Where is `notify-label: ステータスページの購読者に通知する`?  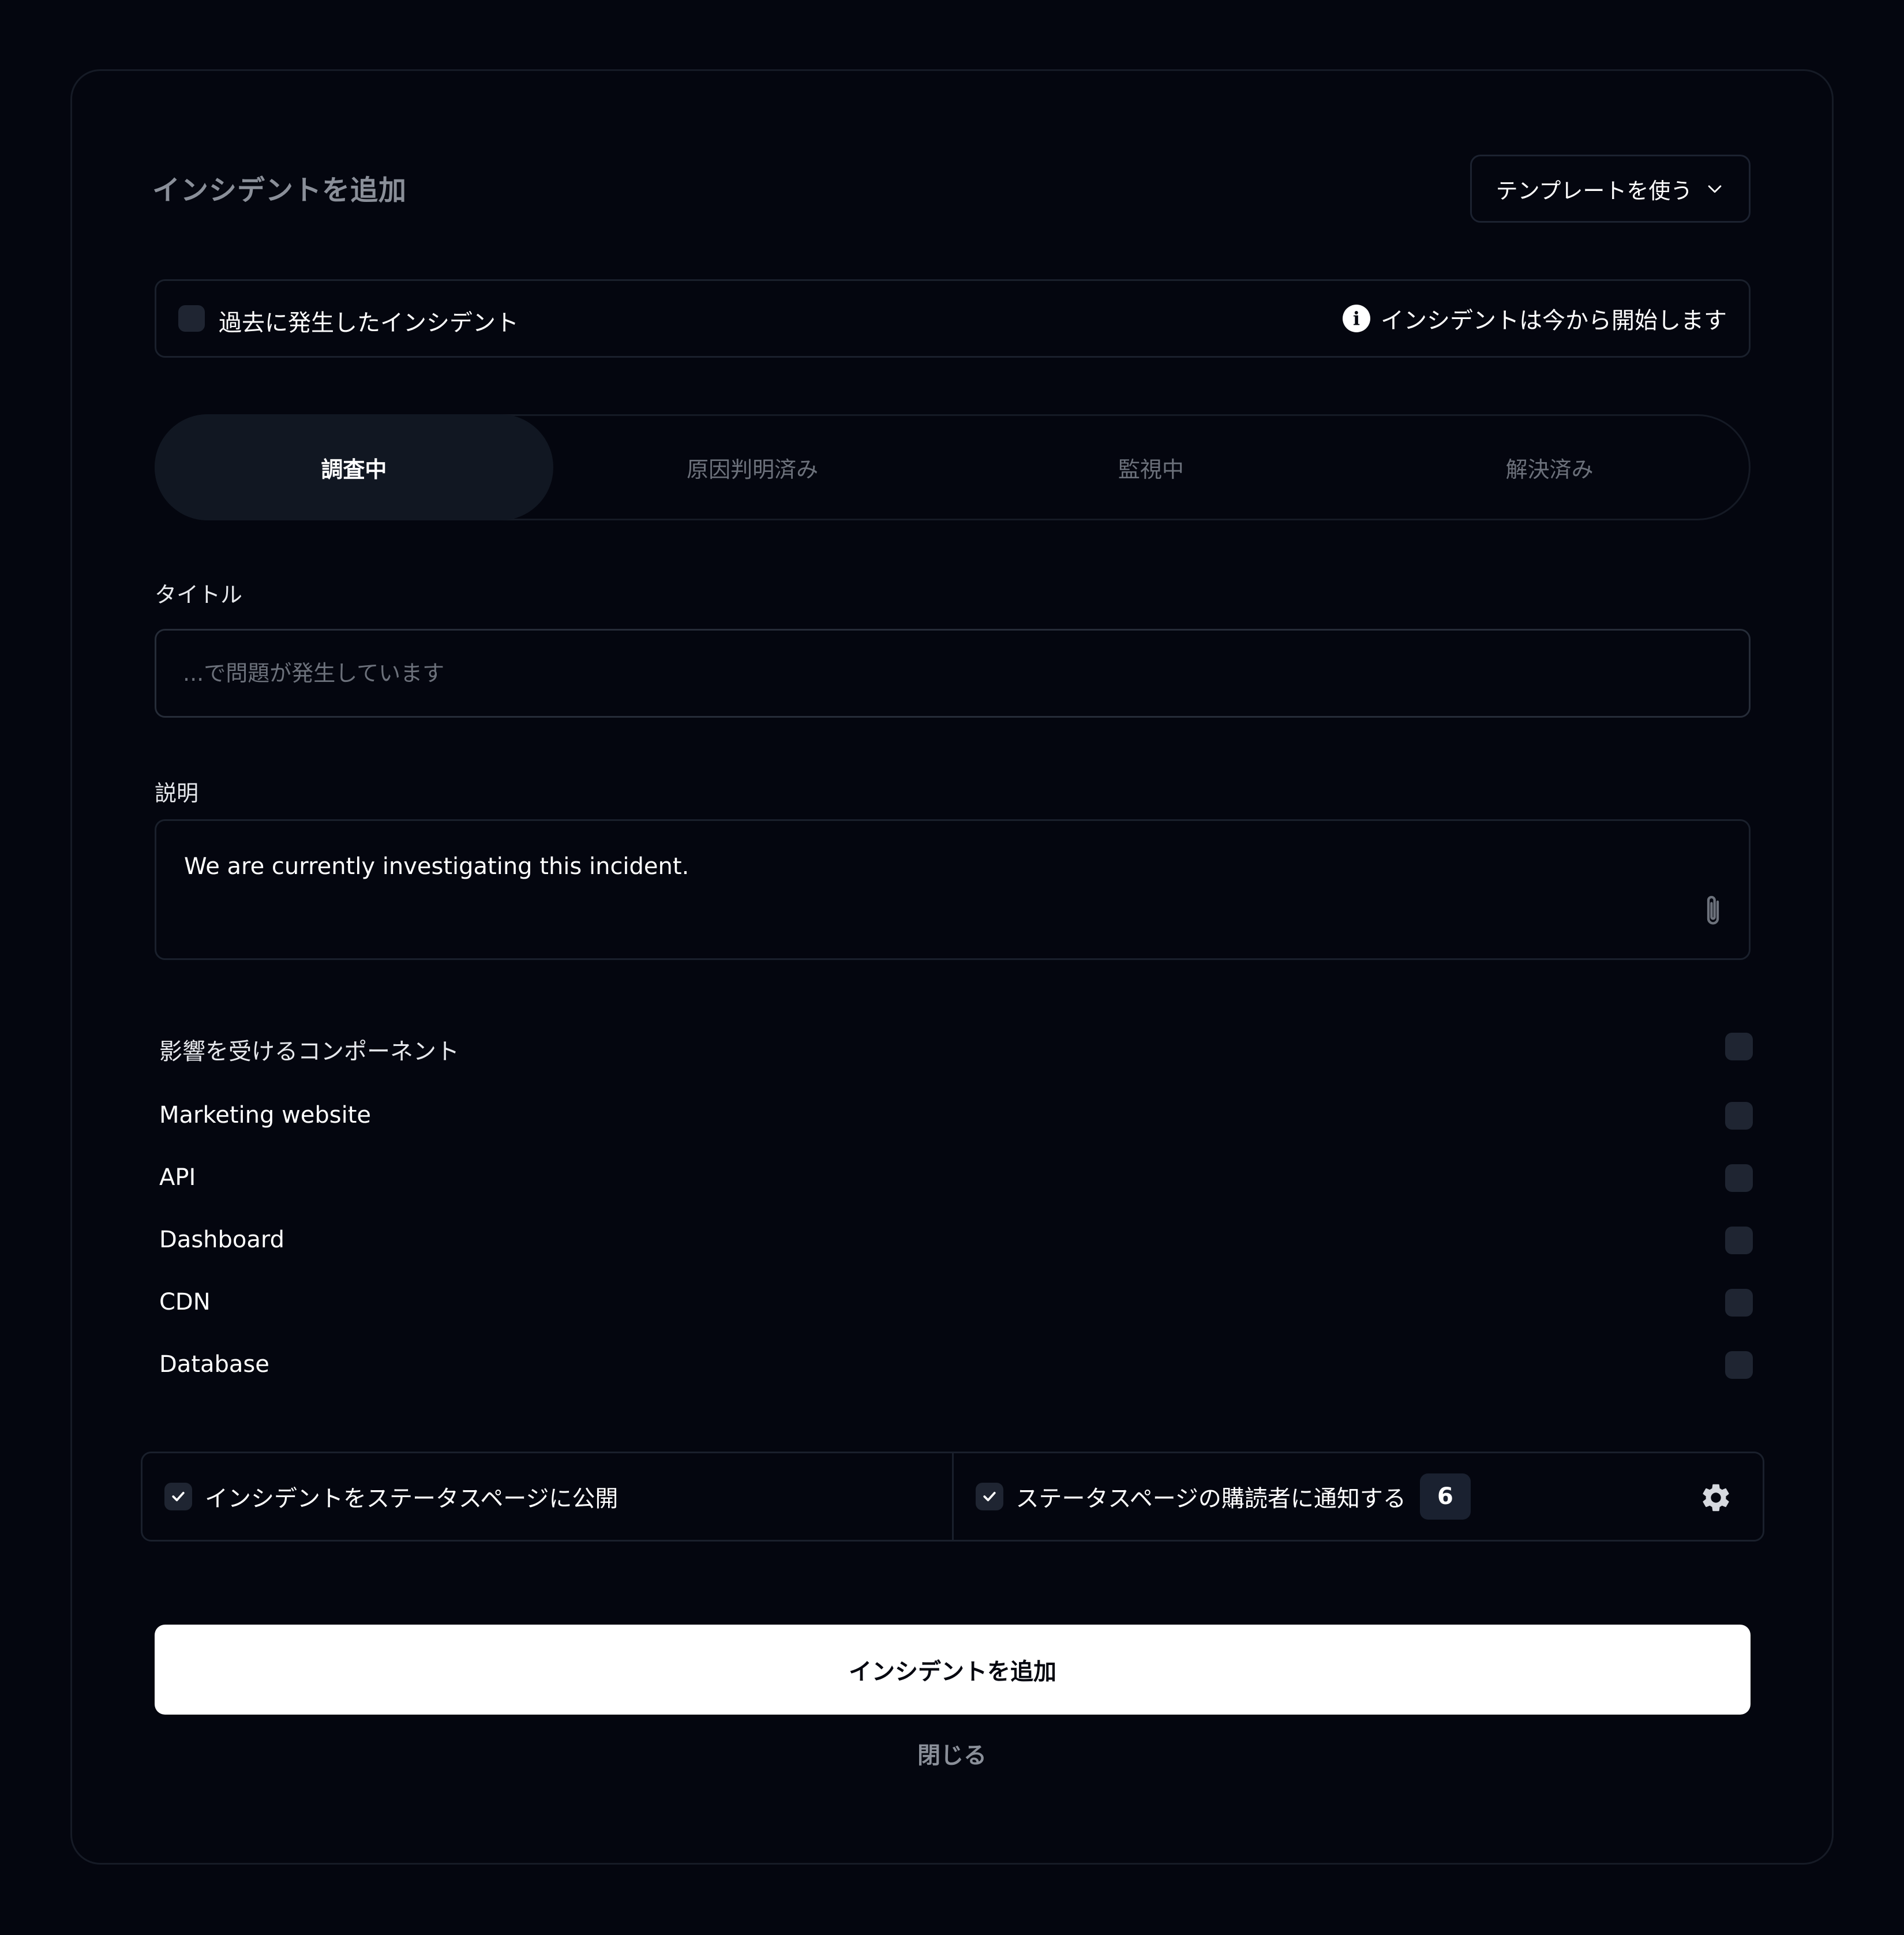 notify-label: ステータスページの購読者に通知する is located at coordinates (1211, 1499).